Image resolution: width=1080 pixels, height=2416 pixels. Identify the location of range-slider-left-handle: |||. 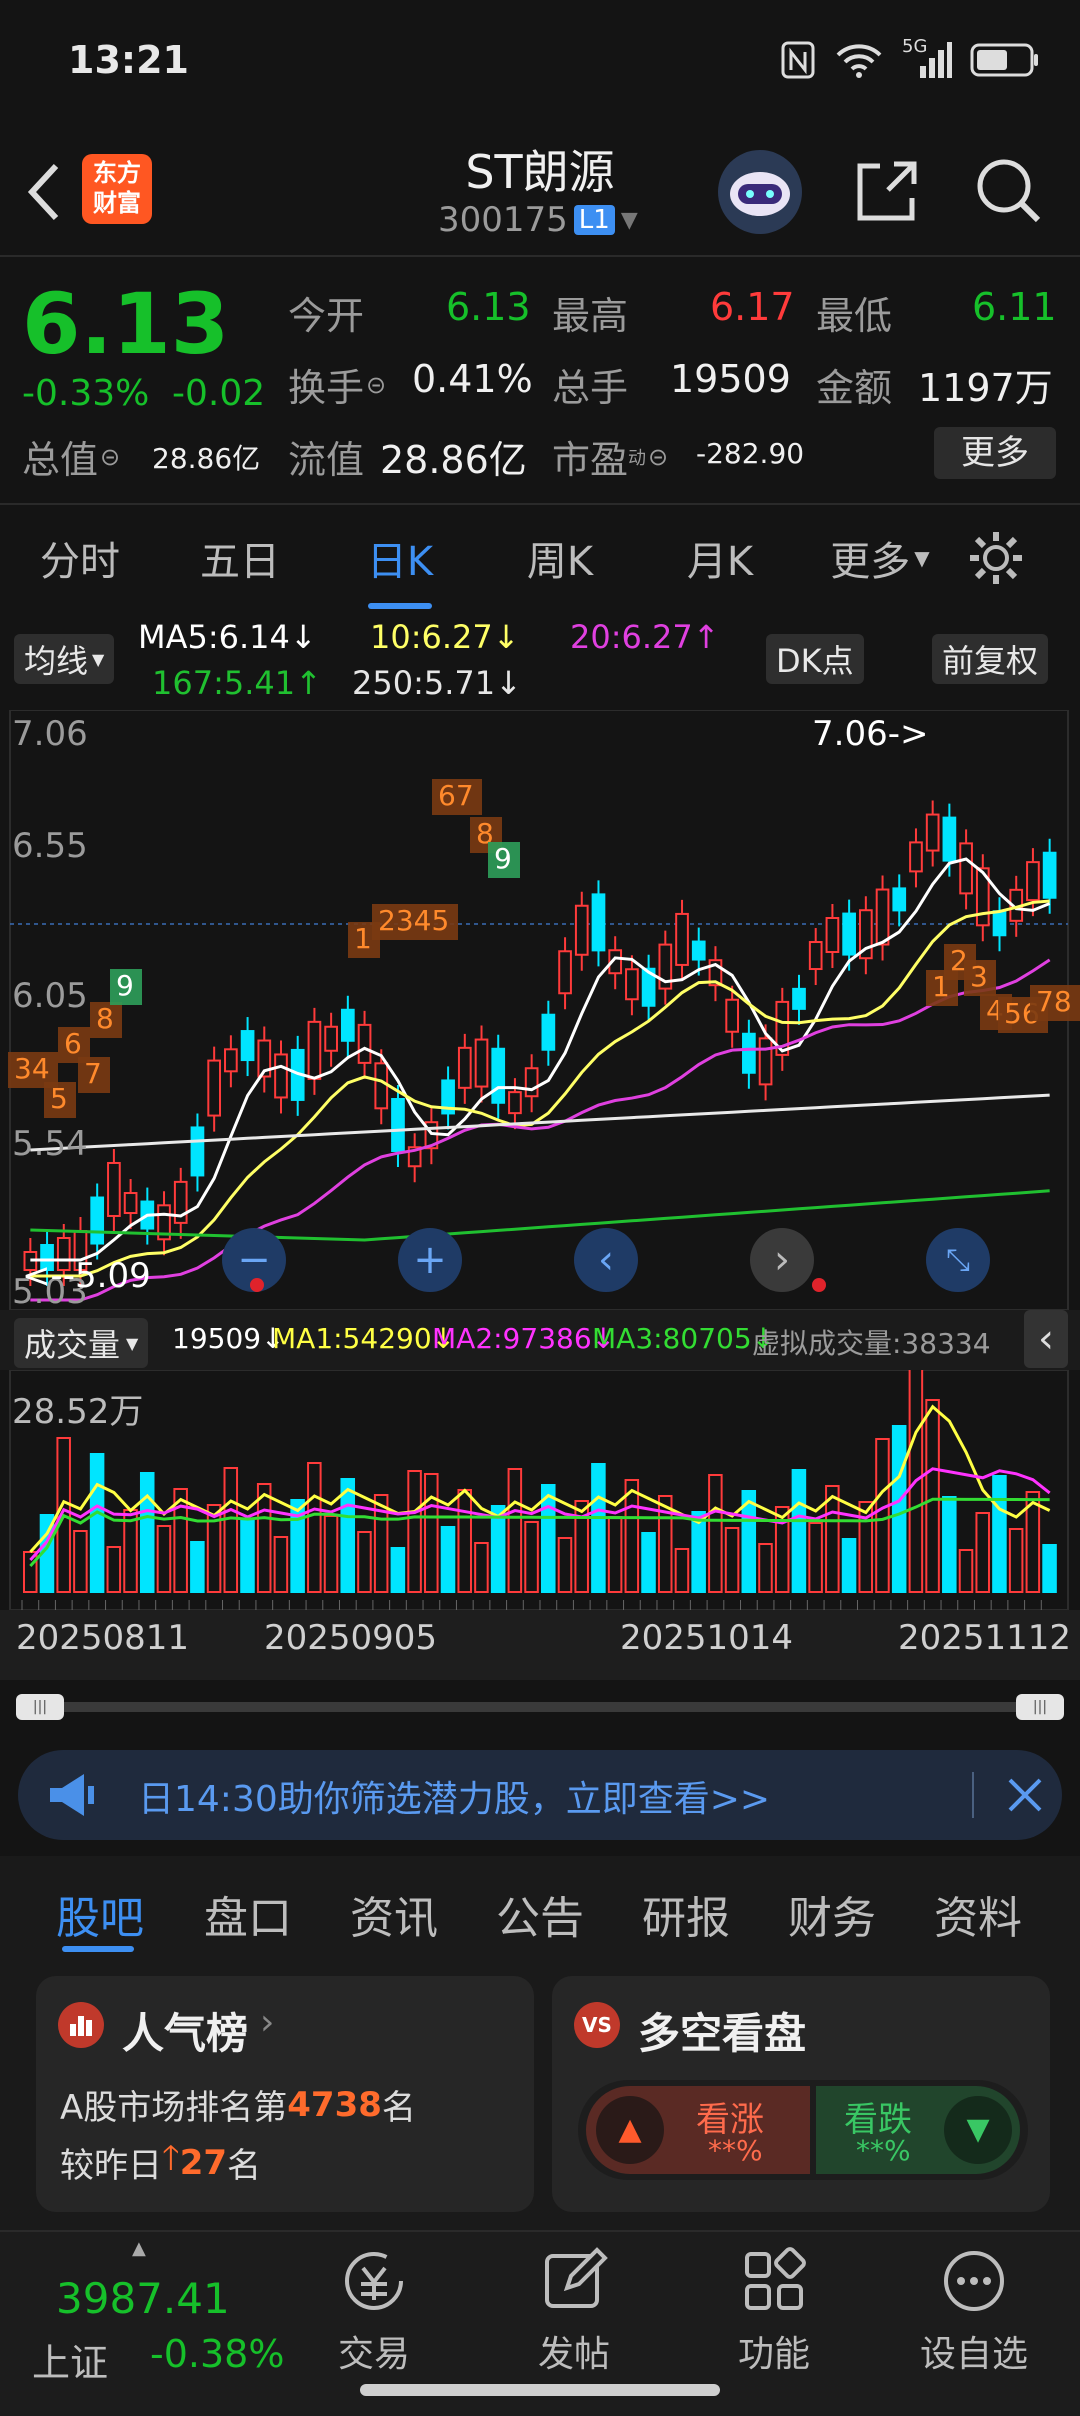
(40, 1707).